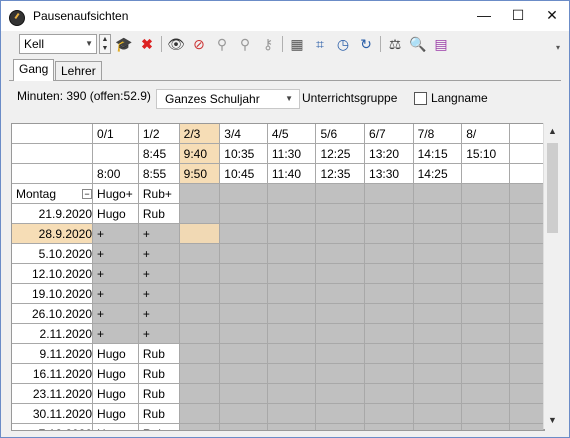 The height and width of the screenshot is (438, 570). What do you see at coordinates (245, 44) in the screenshot?
I see `person-swap-icon: ⚲` at bounding box center [245, 44].